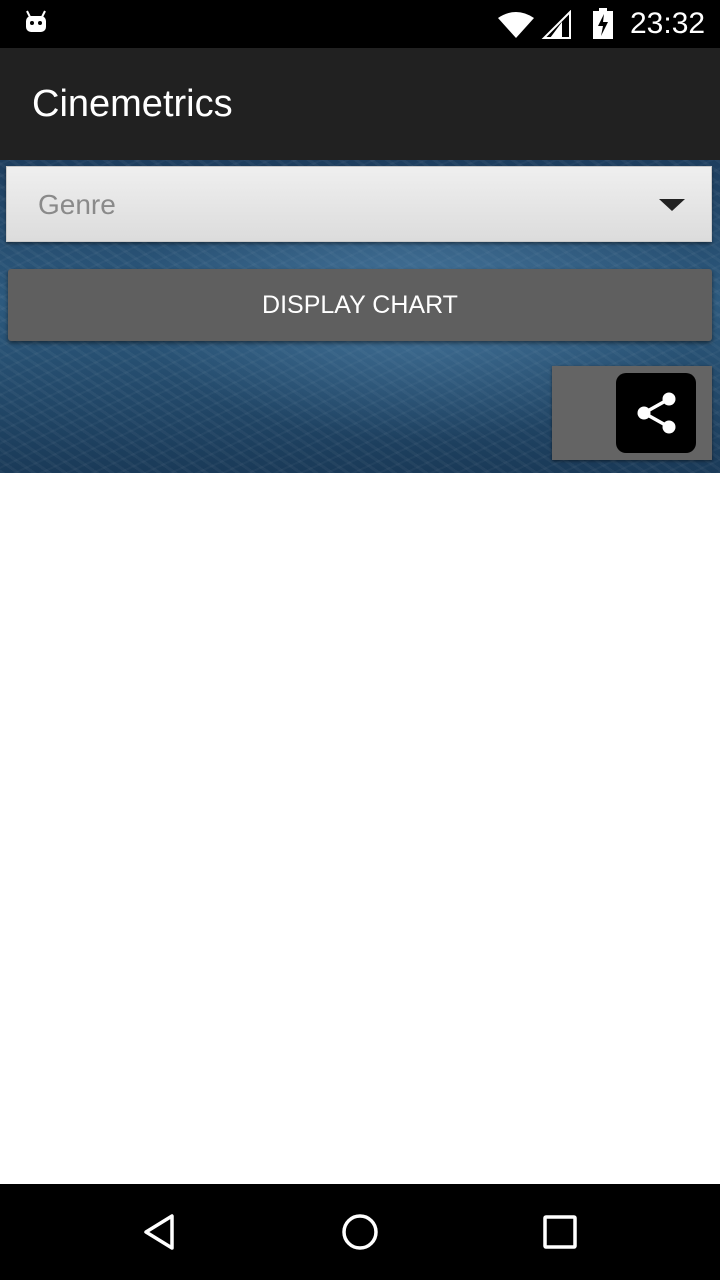  I want to click on battery-icon, so click(603, 23).